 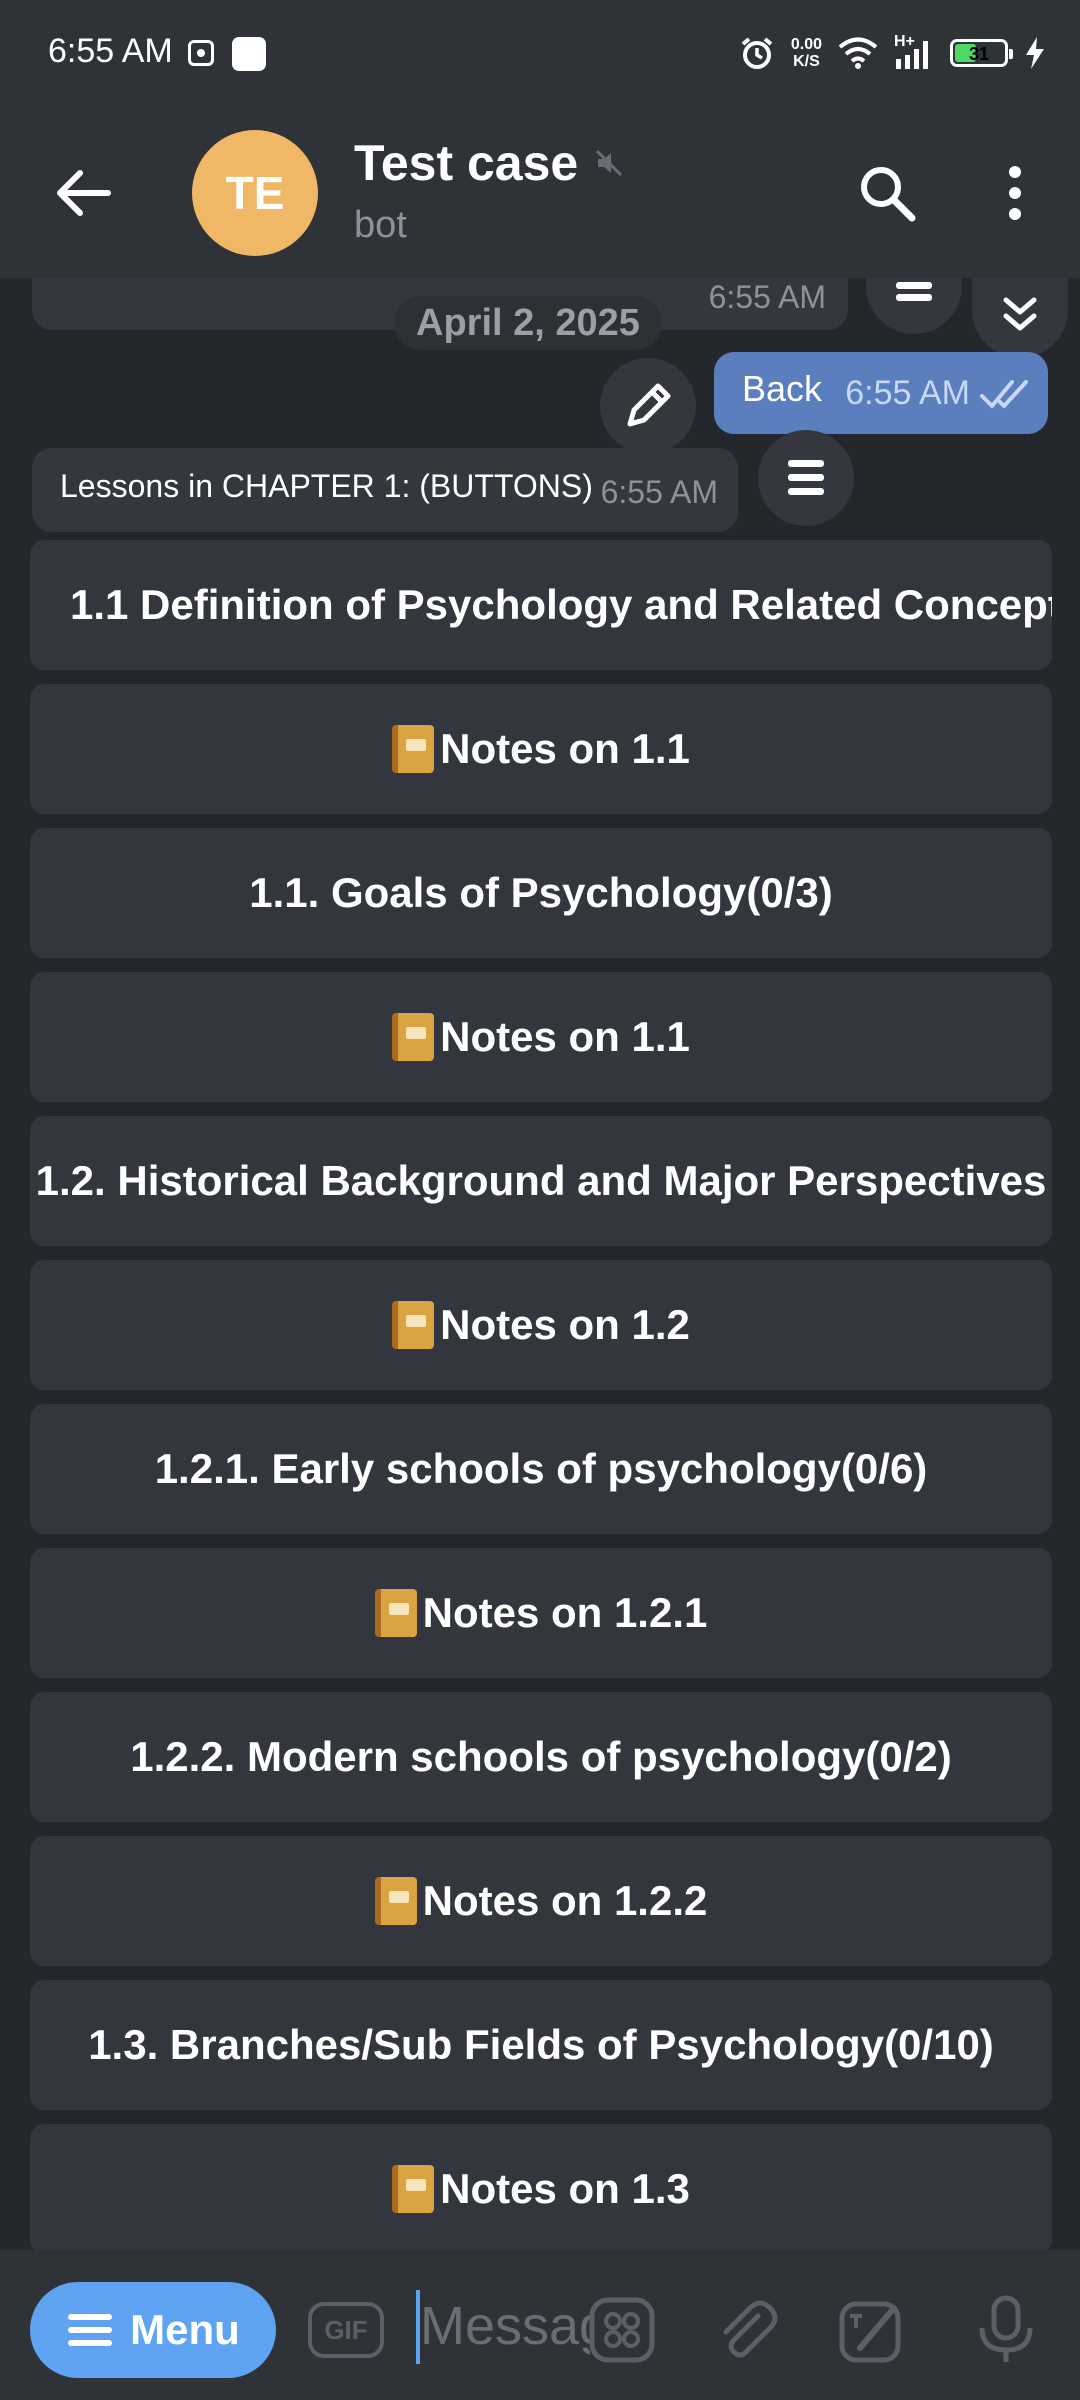 I want to click on date-separator: April 2, 2025, so click(x=528, y=323).